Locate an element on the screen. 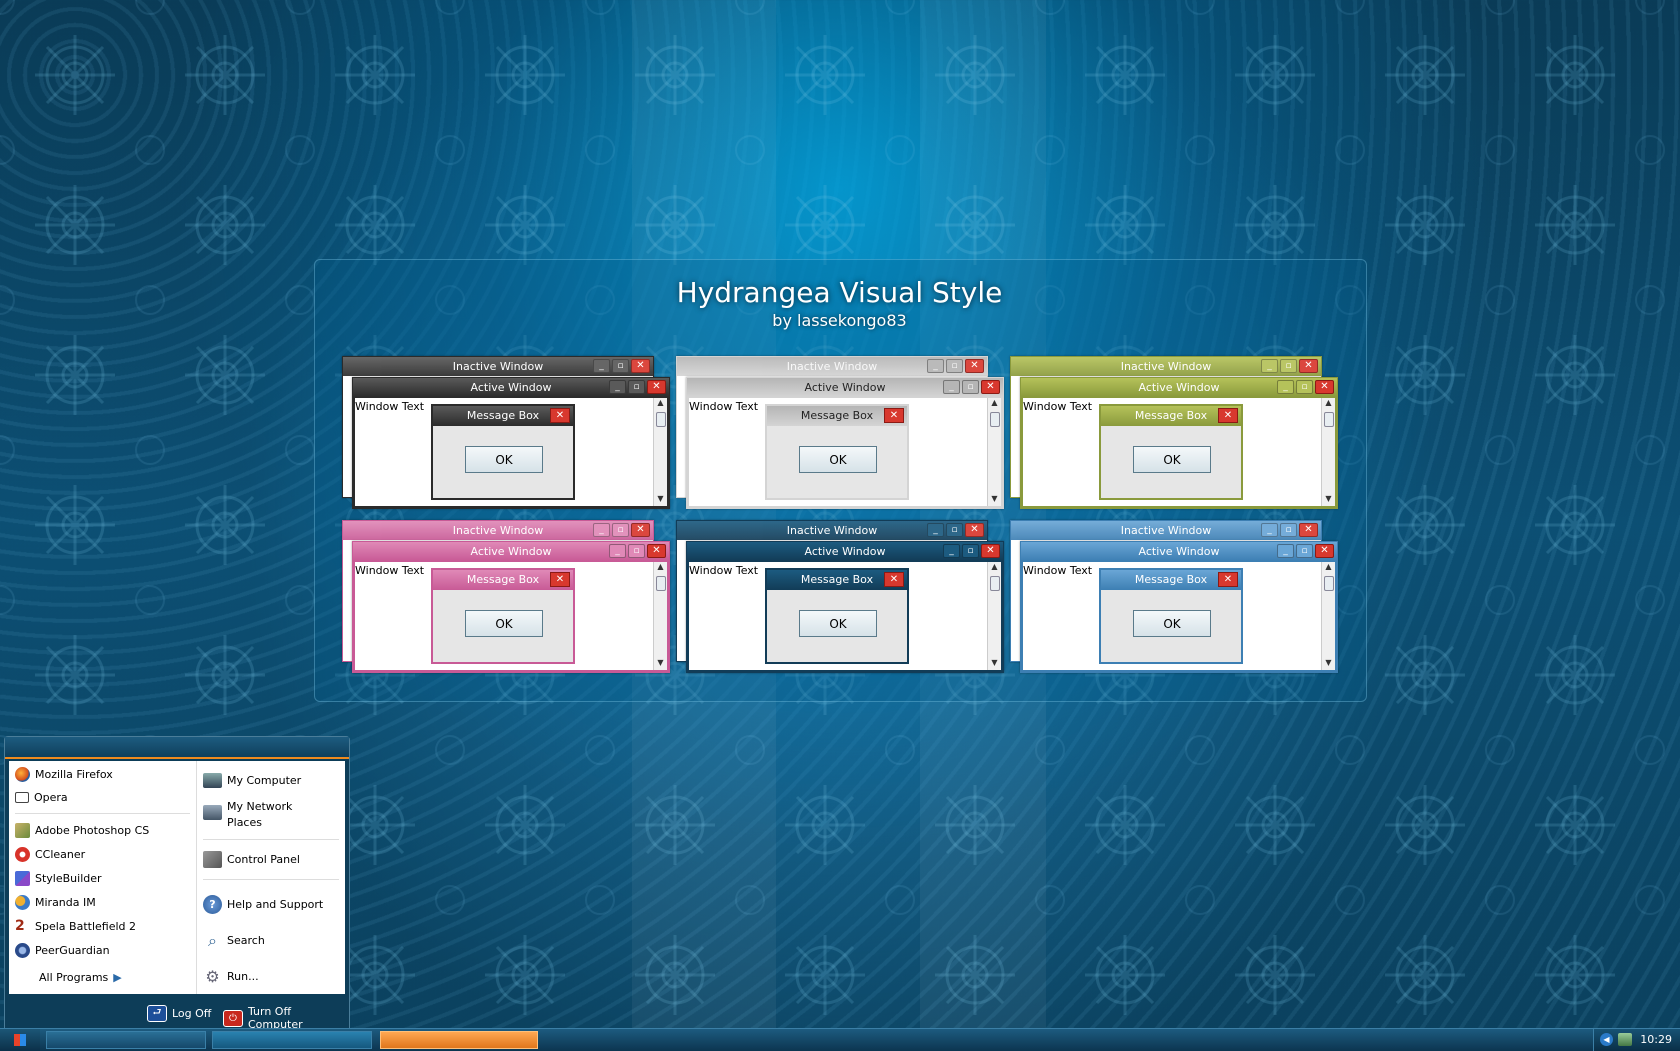 This screenshot has width=1680, height=1051. menu-item-ccleaner: CCleaner is located at coordinates (50, 854).